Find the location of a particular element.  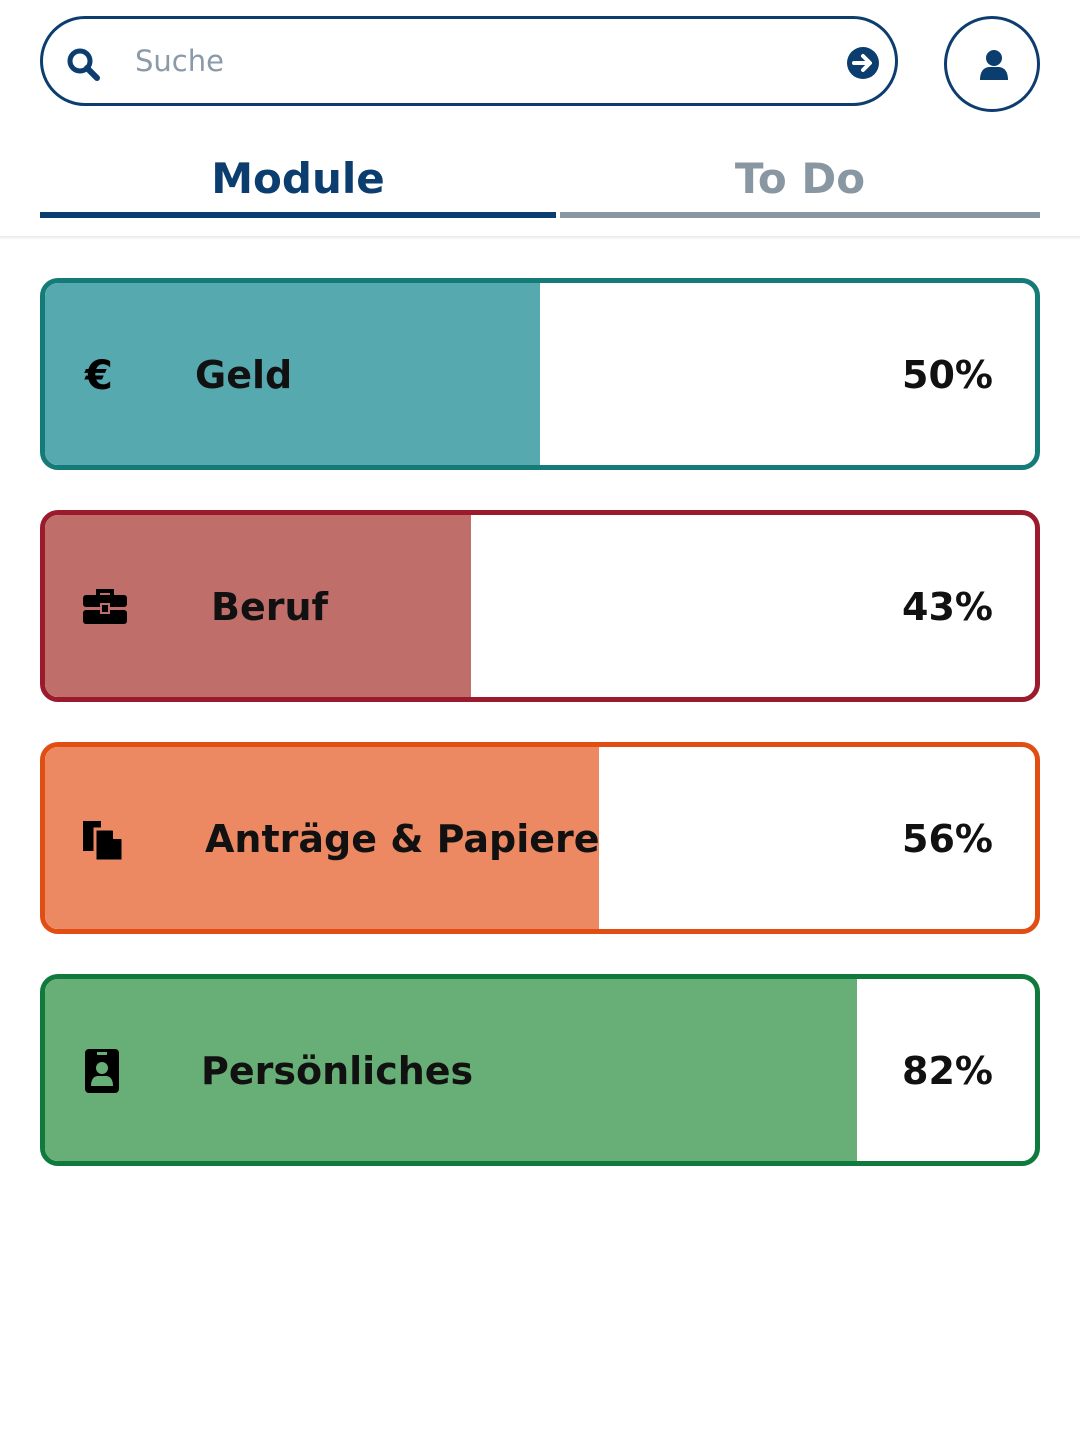

module-label: Anträge & Papiere is located at coordinates (402, 839).